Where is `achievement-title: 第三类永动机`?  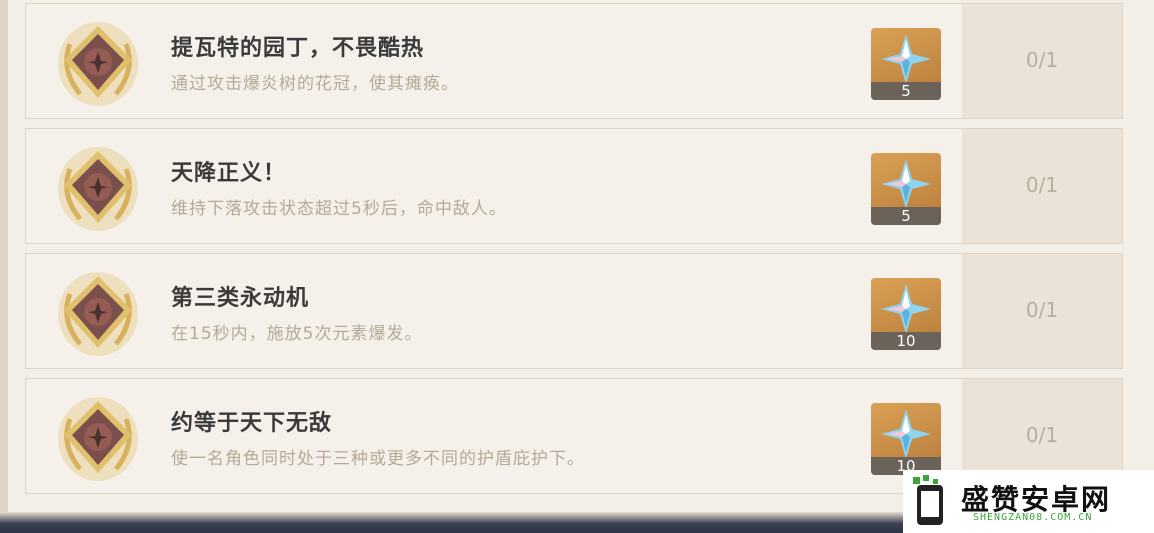
achievement-title: 第三类永动机 is located at coordinates (240, 298).